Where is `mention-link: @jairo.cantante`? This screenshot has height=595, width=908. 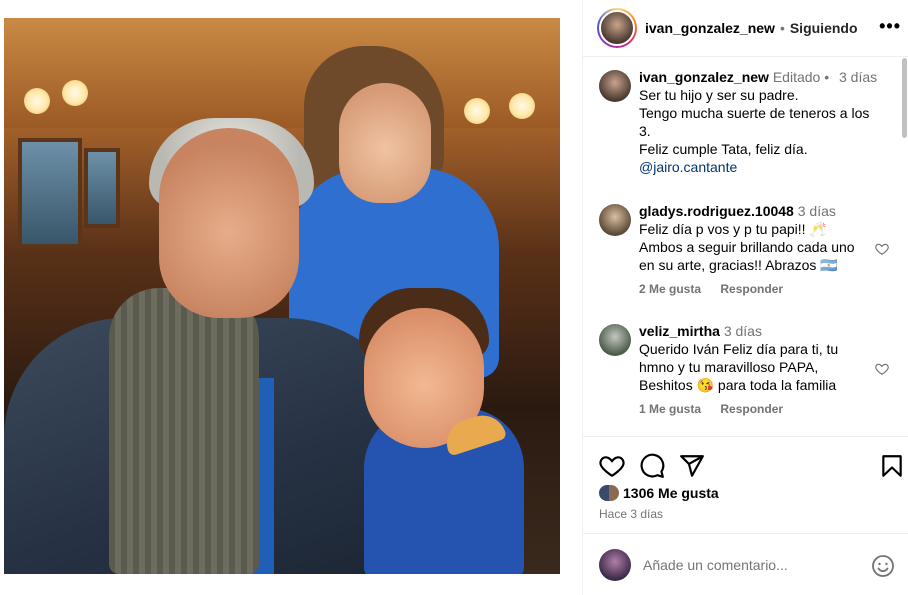
mention-link: @jairo.cantante is located at coordinates (688, 167).